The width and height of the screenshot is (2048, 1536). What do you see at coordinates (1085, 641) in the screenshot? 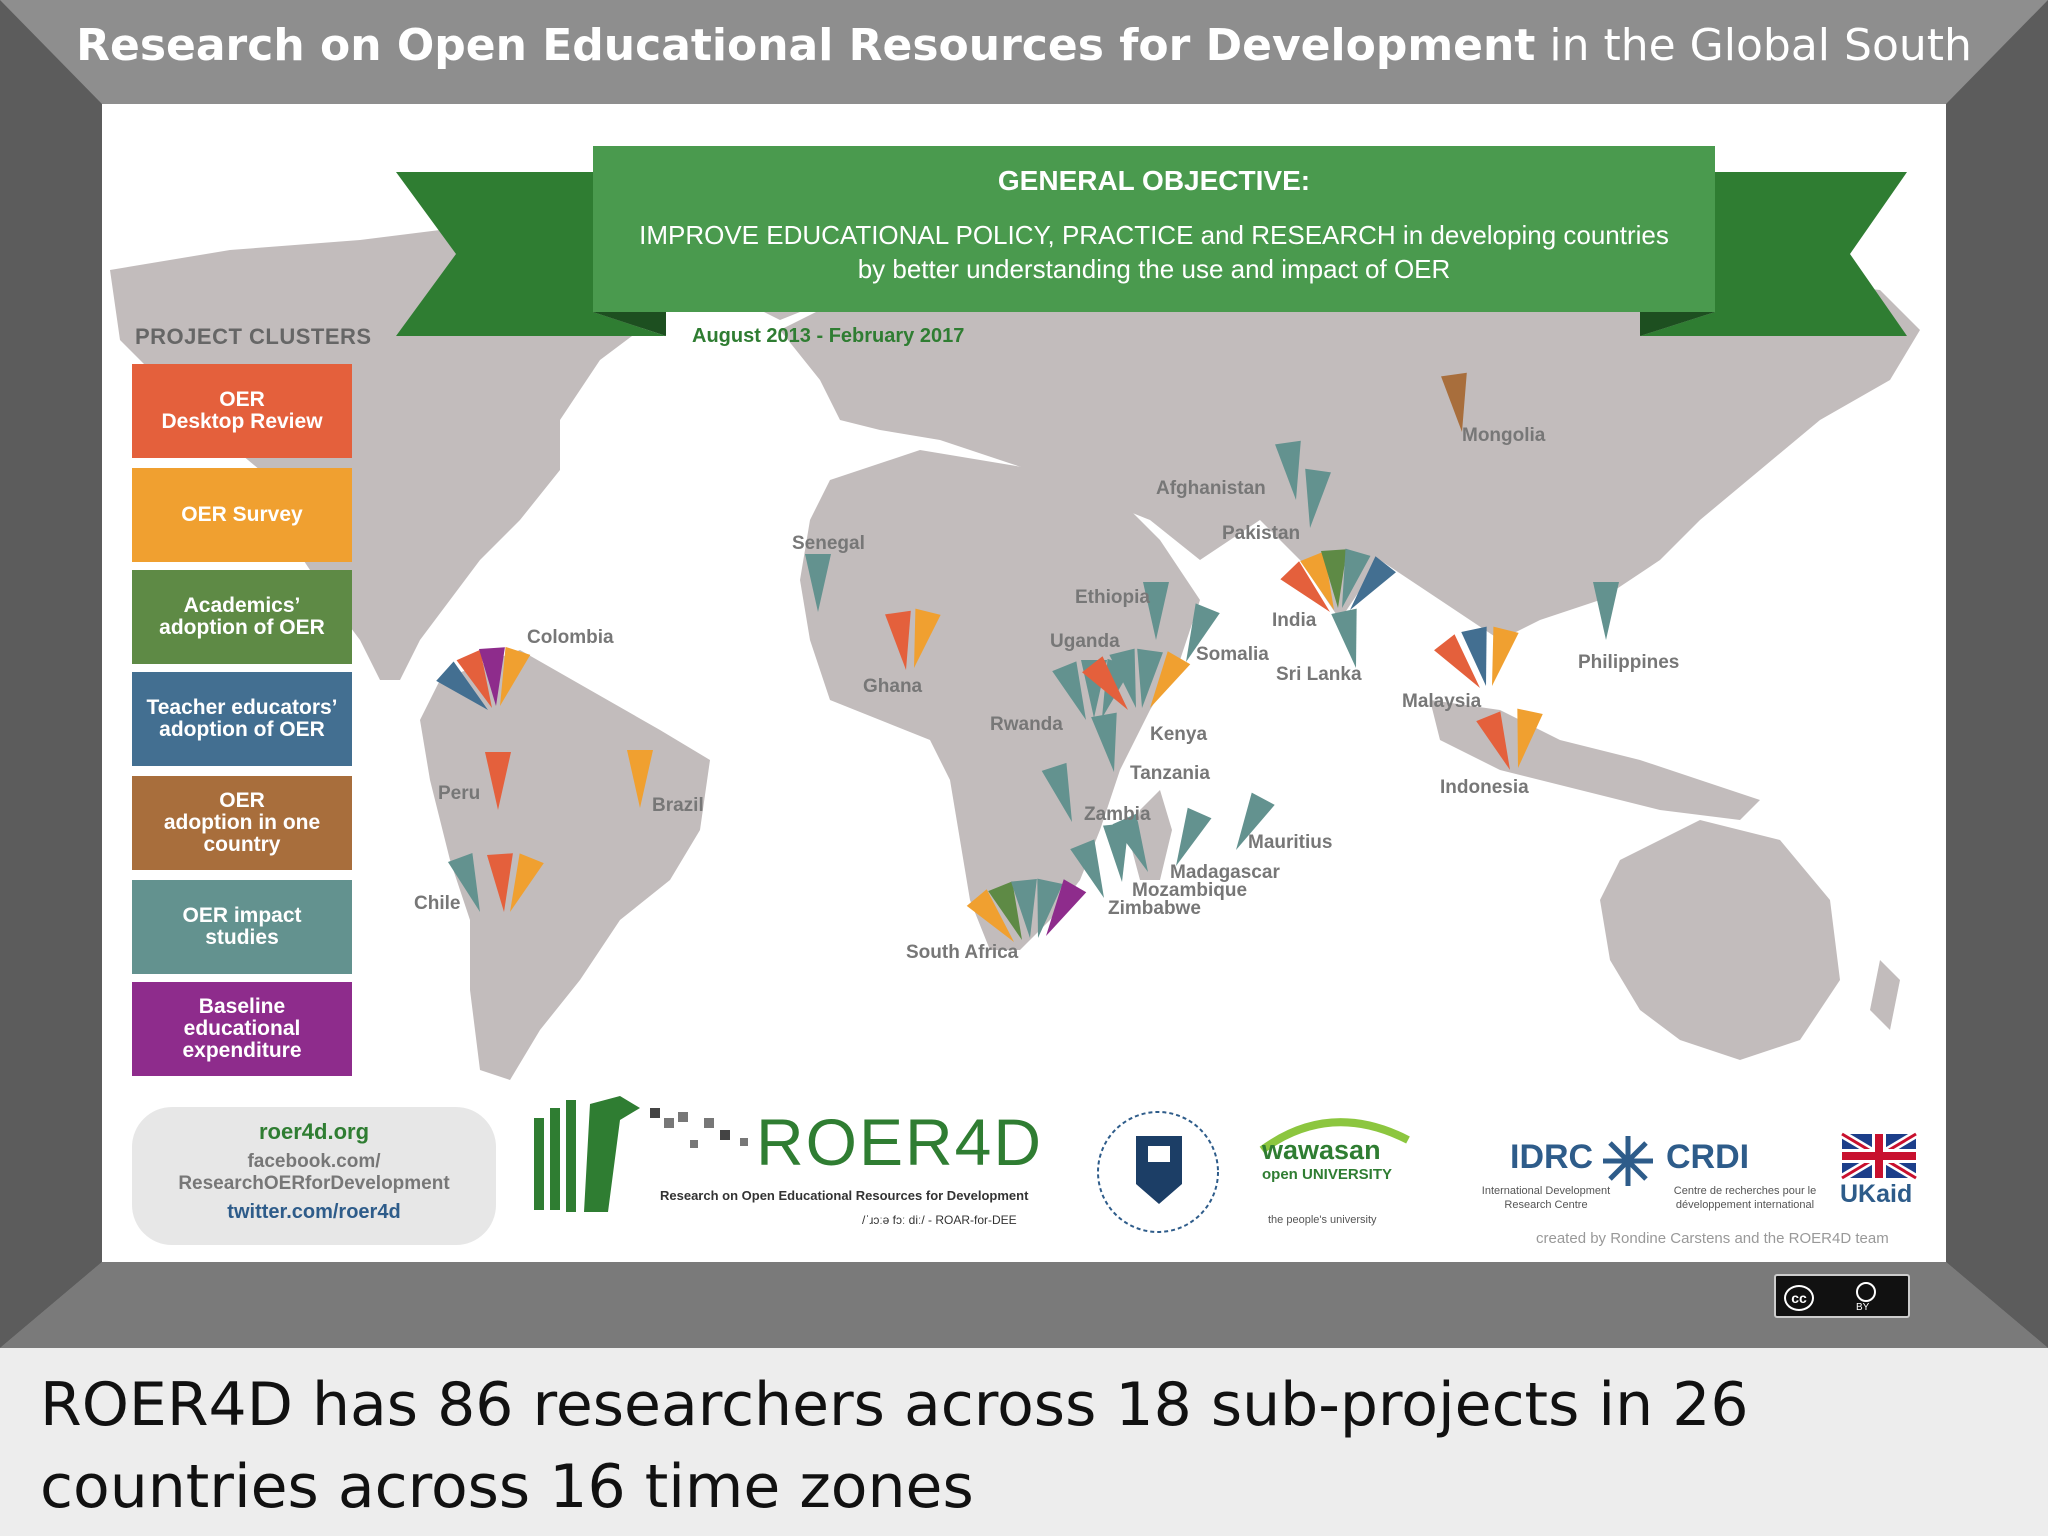
I see `label-uganda: Uganda` at bounding box center [1085, 641].